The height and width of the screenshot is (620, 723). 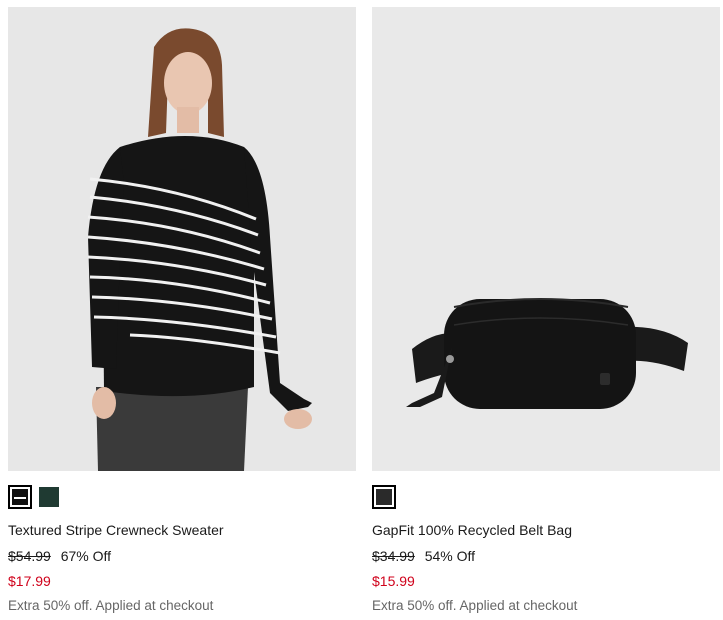 I want to click on swatch-black-stripe, so click(x=20, y=497).